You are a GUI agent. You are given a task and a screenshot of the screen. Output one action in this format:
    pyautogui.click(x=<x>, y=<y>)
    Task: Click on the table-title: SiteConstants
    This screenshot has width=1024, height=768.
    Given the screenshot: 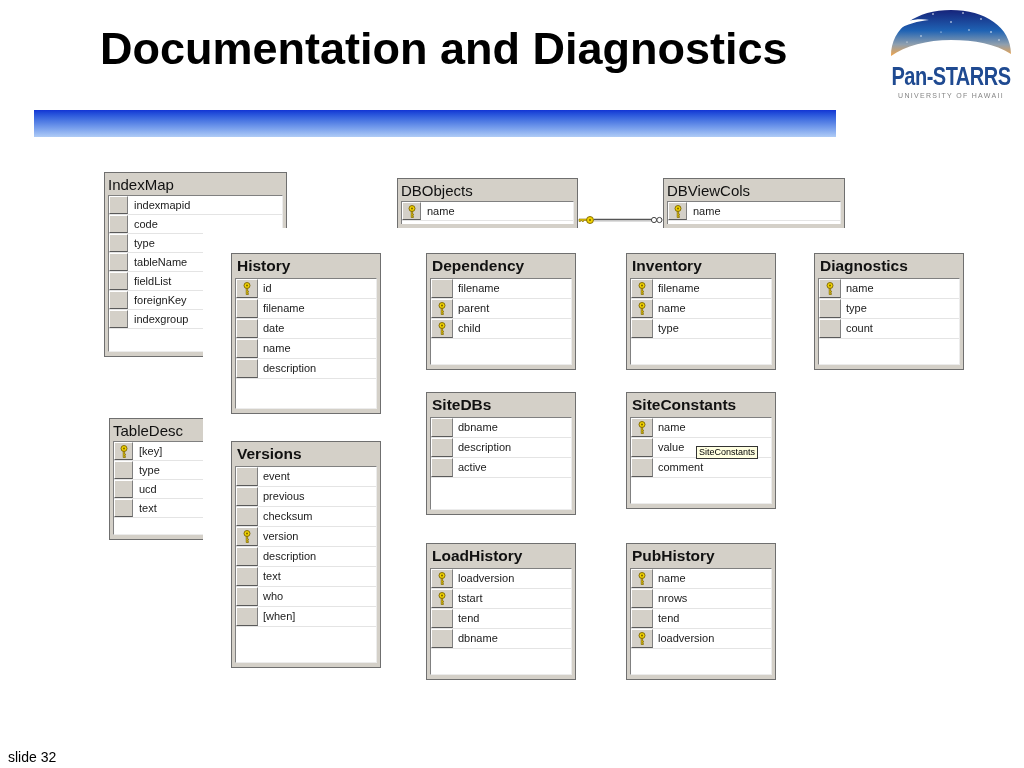 What is the action you would take?
    pyautogui.click(x=684, y=405)
    